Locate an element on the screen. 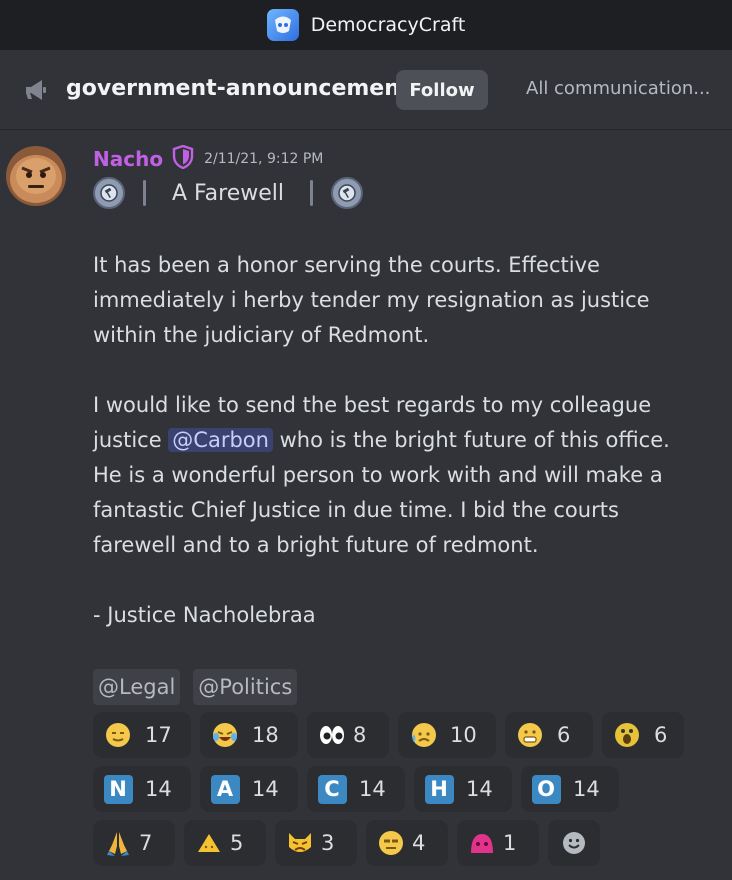 This screenshot has width=732, height=880. sad-tear-face-icon is located at coordinates (423, 735).